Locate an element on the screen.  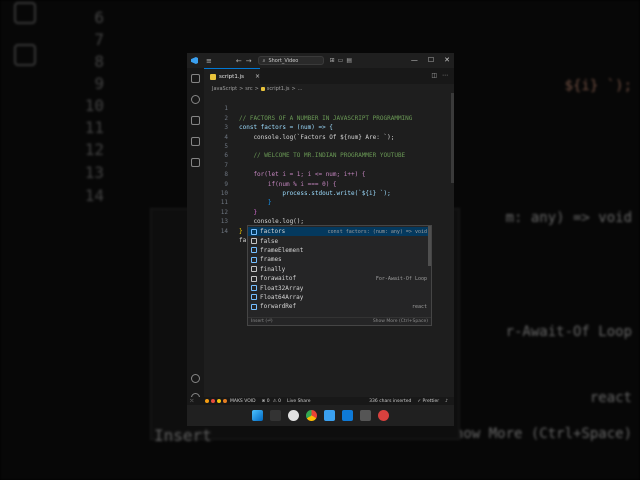
status-right: 336 chars inserted ✓ Prettier ♪ is located at coordinates (408, 401).